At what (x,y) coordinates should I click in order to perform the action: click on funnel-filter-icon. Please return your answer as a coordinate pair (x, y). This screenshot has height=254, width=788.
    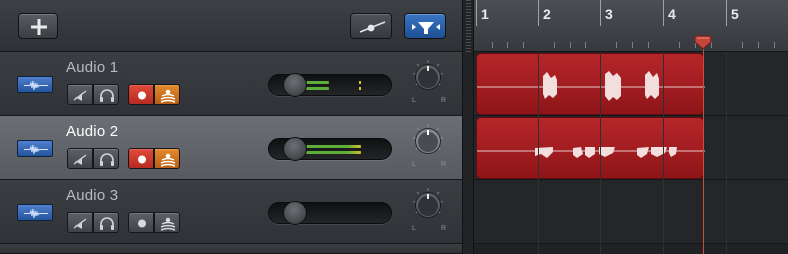
    Looking at the image, I should click on (426, 28).